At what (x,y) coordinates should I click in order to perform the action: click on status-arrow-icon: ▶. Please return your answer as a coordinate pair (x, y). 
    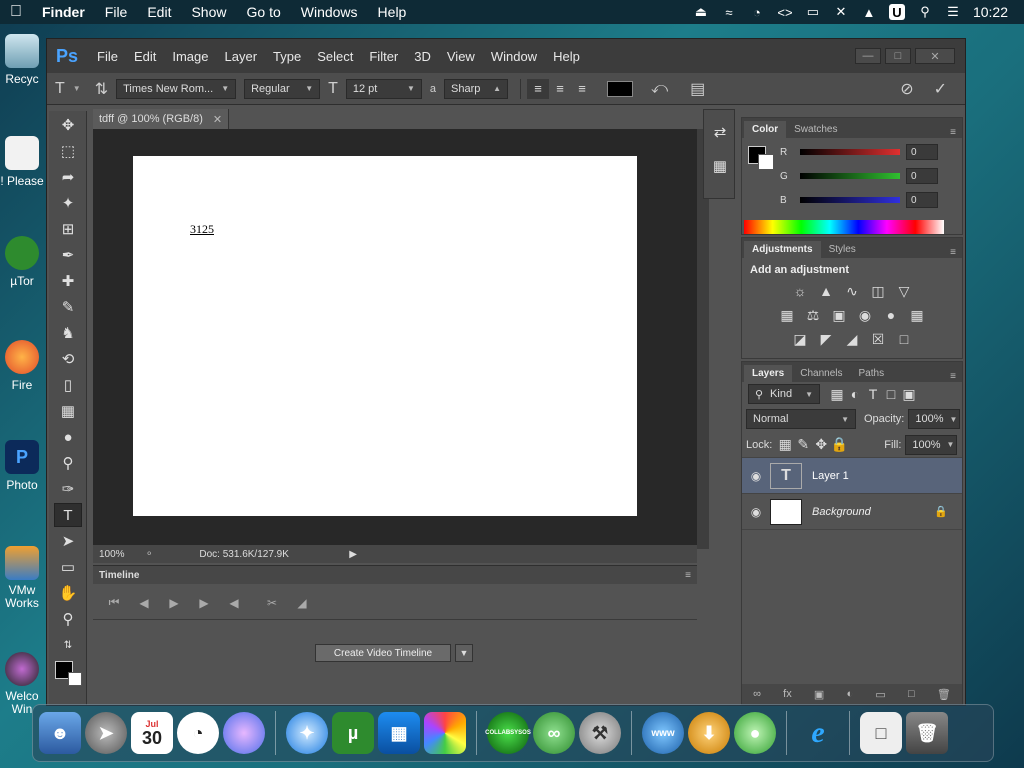
    Looking at the image, I should click on (353, 554).